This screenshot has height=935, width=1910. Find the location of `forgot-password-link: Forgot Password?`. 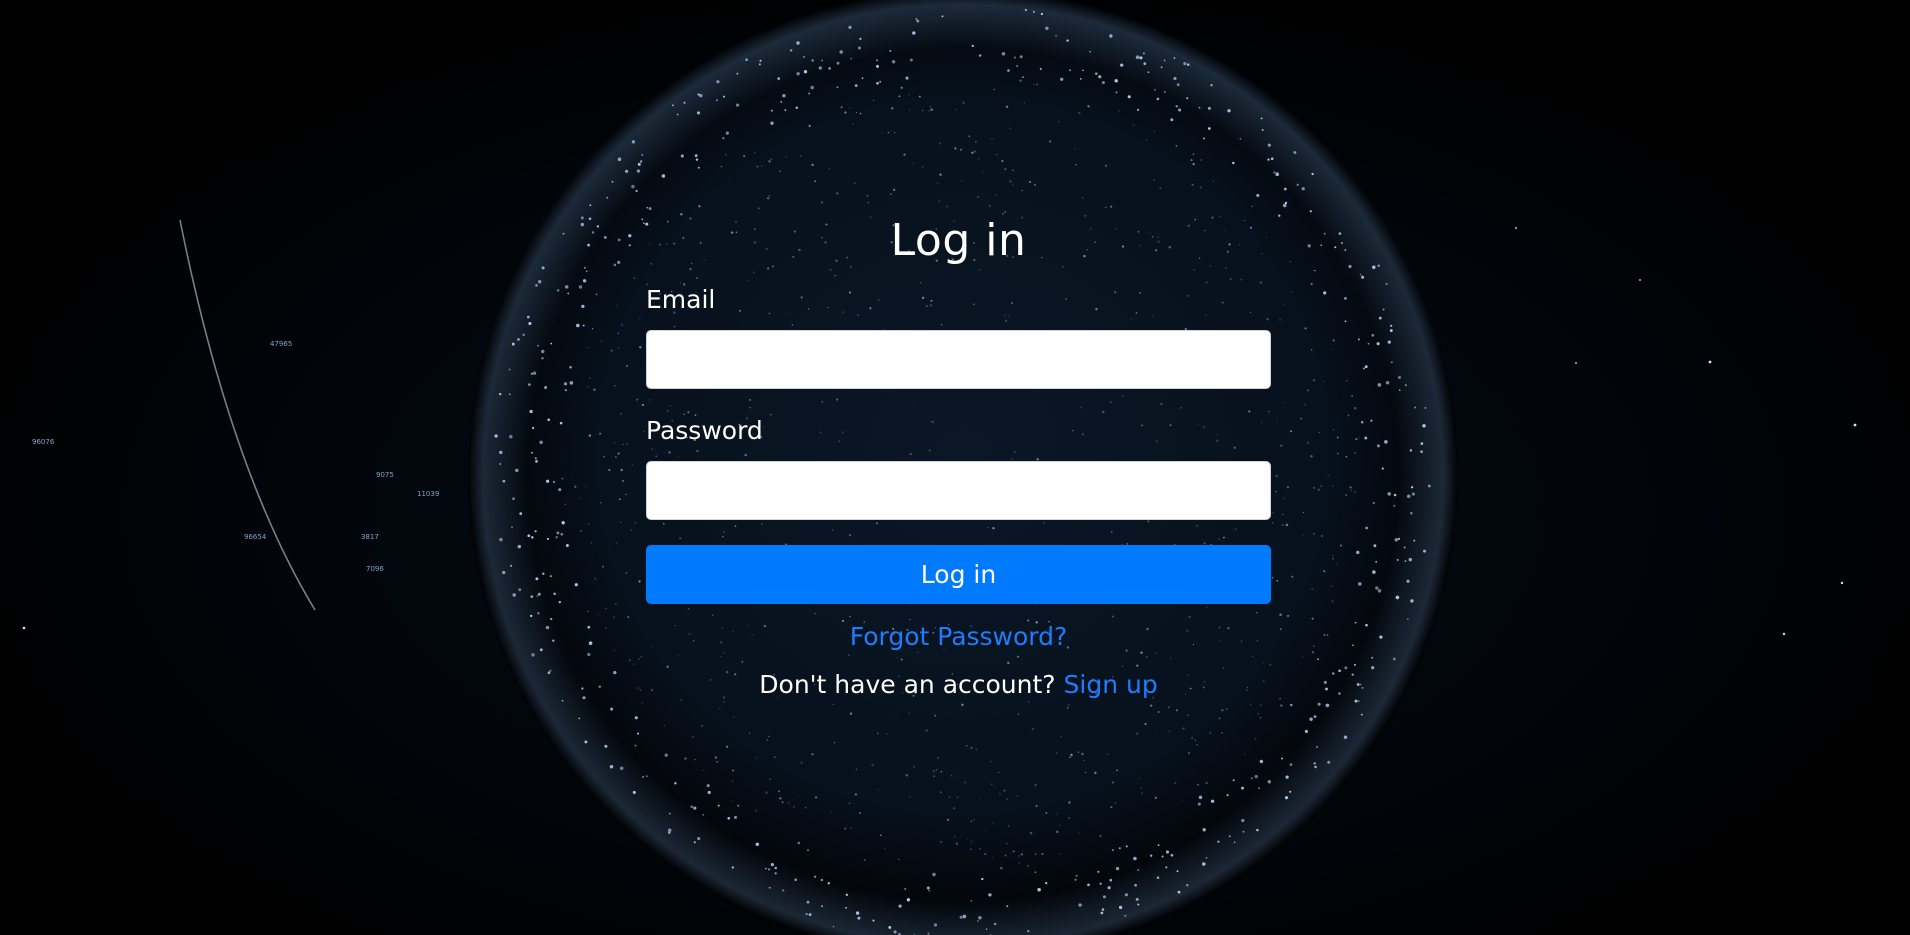

forgot-password-link: Forgot Password? is located at coordinates (958, 637).